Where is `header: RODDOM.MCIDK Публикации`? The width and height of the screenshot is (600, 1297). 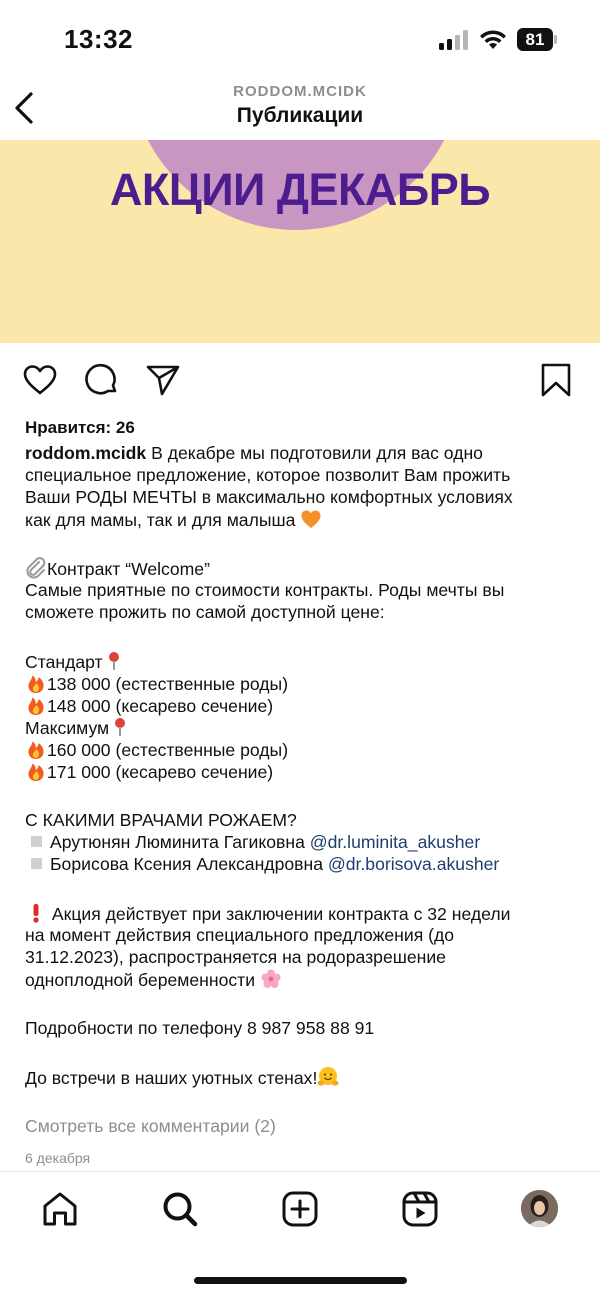
header: RODDOM.MCIDK Публикации is located at coordinates (300, 110).